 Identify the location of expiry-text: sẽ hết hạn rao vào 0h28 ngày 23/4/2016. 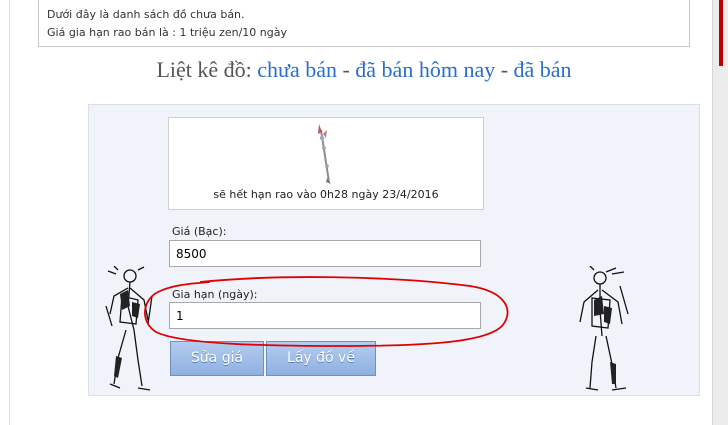
(326, 194).